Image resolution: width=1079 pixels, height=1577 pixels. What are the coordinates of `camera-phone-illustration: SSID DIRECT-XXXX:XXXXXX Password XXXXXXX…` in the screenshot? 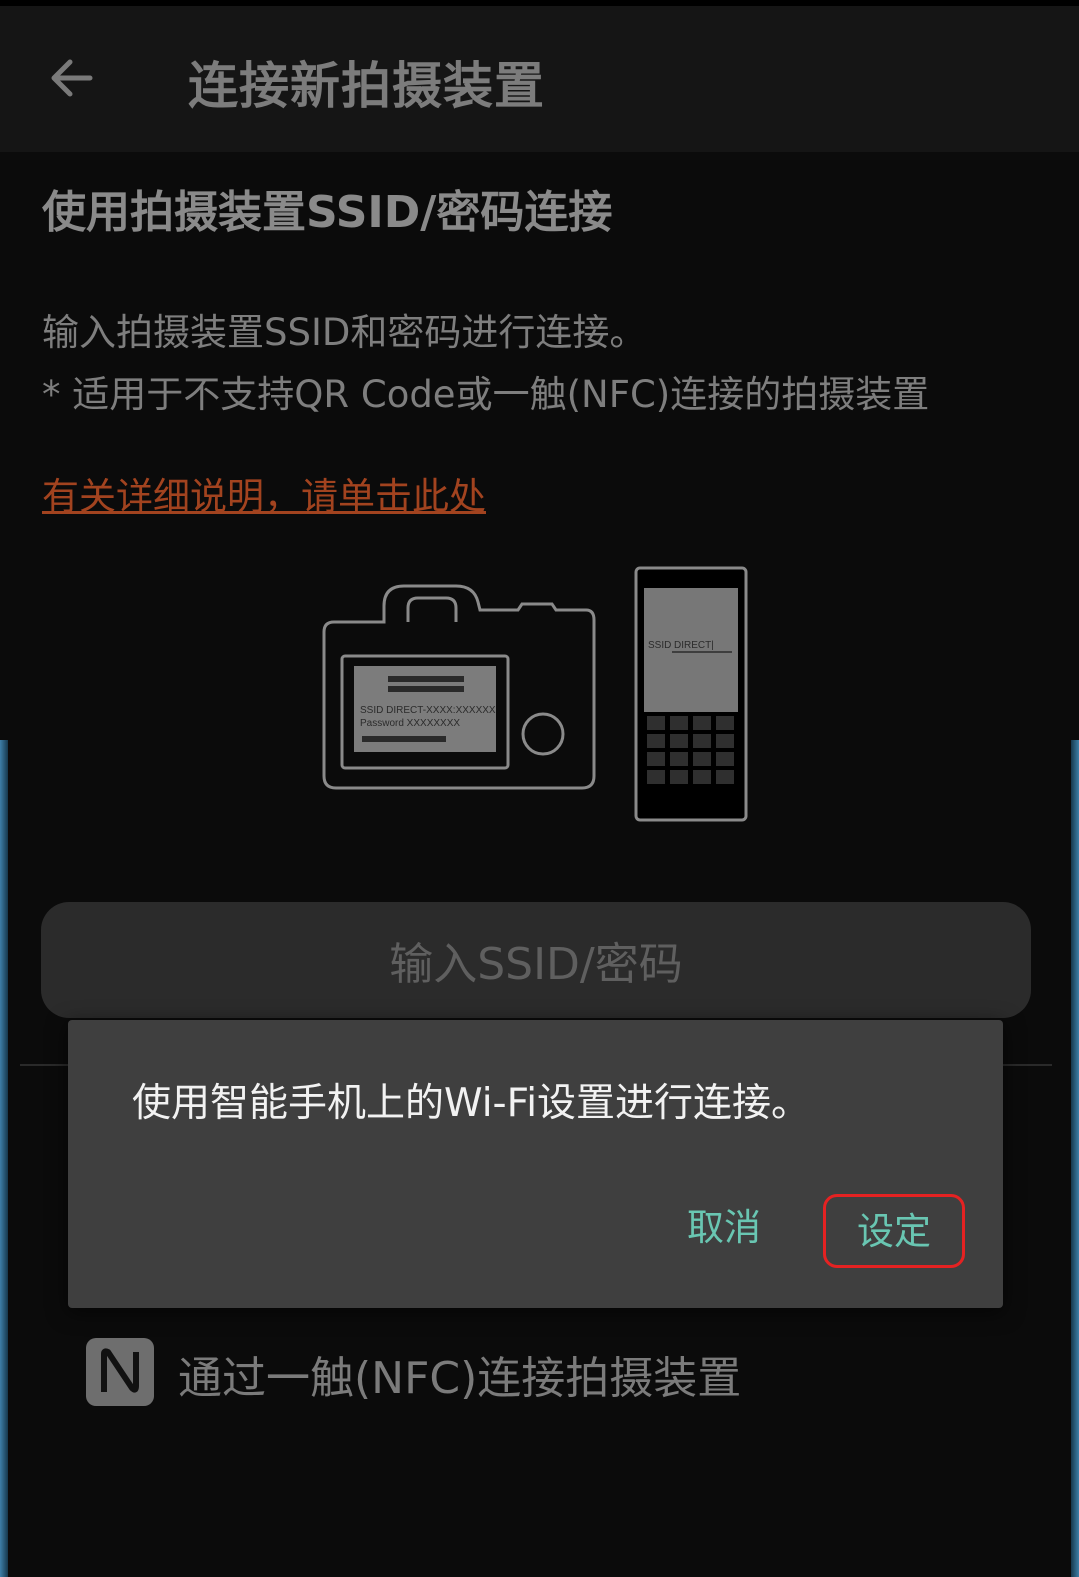 It's located at (535, 694).